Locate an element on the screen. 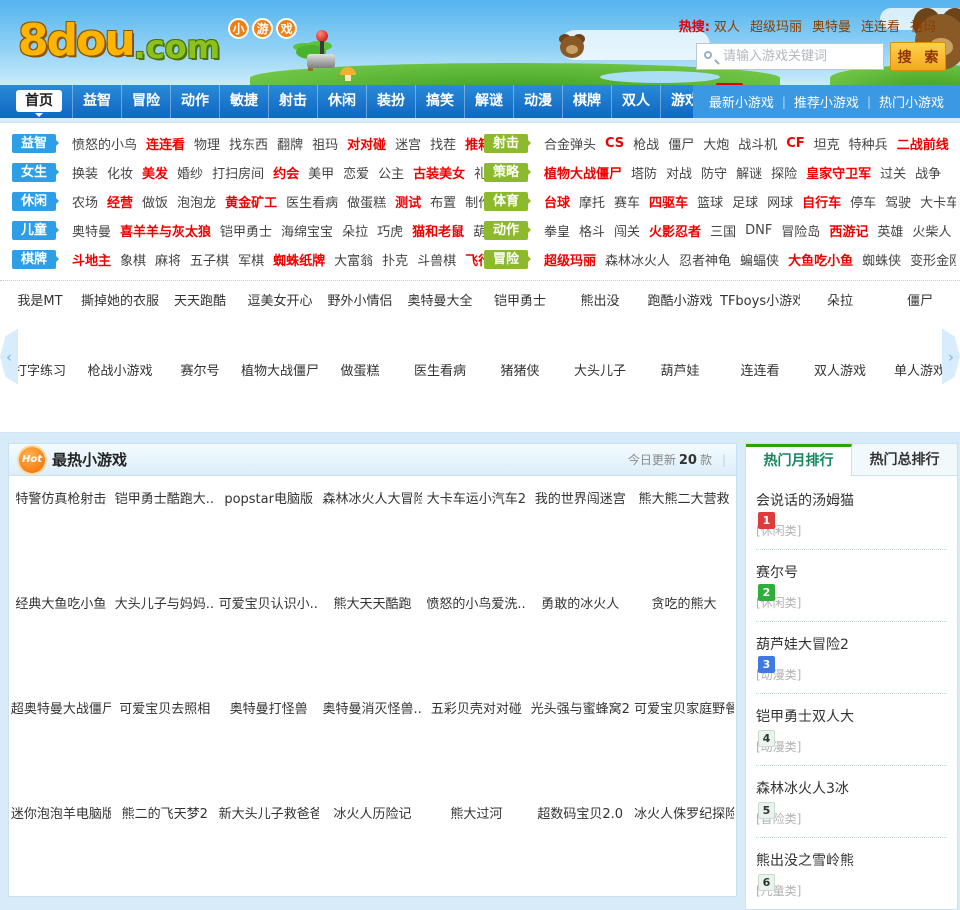 This screenshot has height=910, width=960. hot-search-term: 双人 is located at coordinates (727, 27).